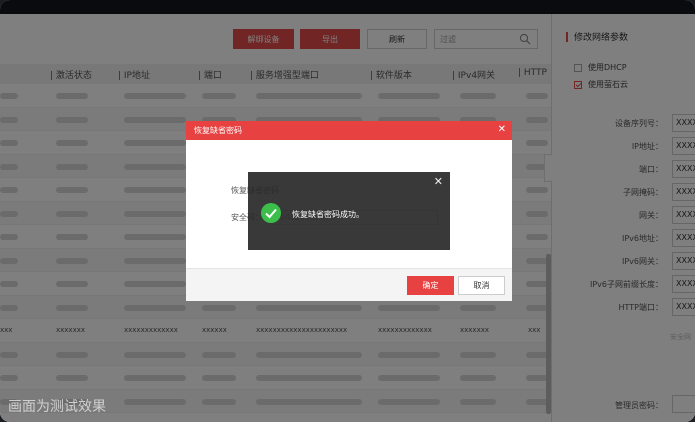  What do you see at coordinates (57, 407) in the screenshot?
I see `watermark: 画面为测试效果` at bounding box center [57, 407].